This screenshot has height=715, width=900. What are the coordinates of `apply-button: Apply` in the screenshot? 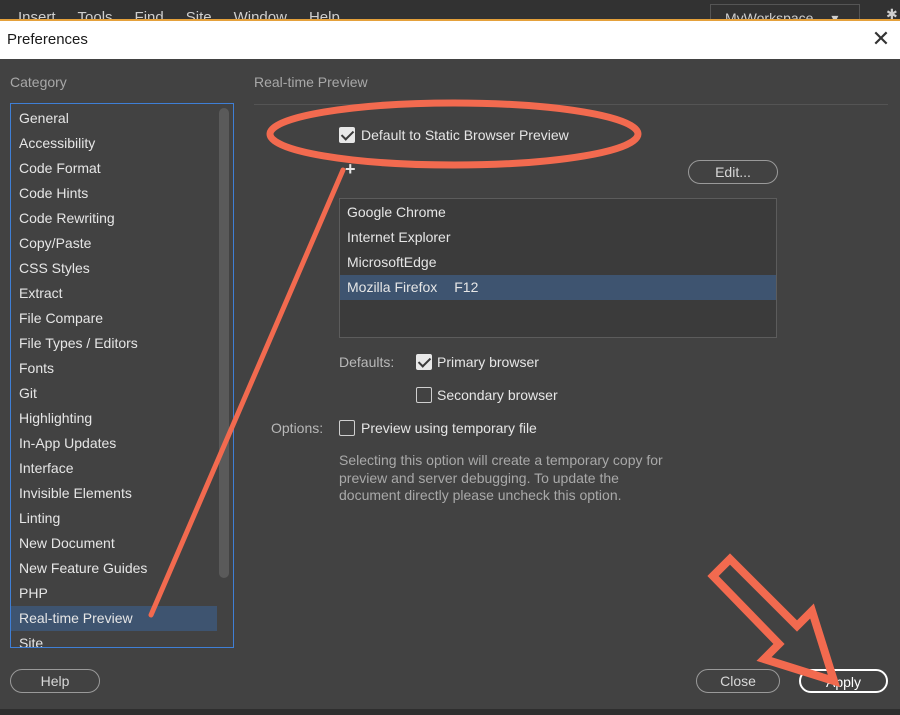 It's located at (843, 681).